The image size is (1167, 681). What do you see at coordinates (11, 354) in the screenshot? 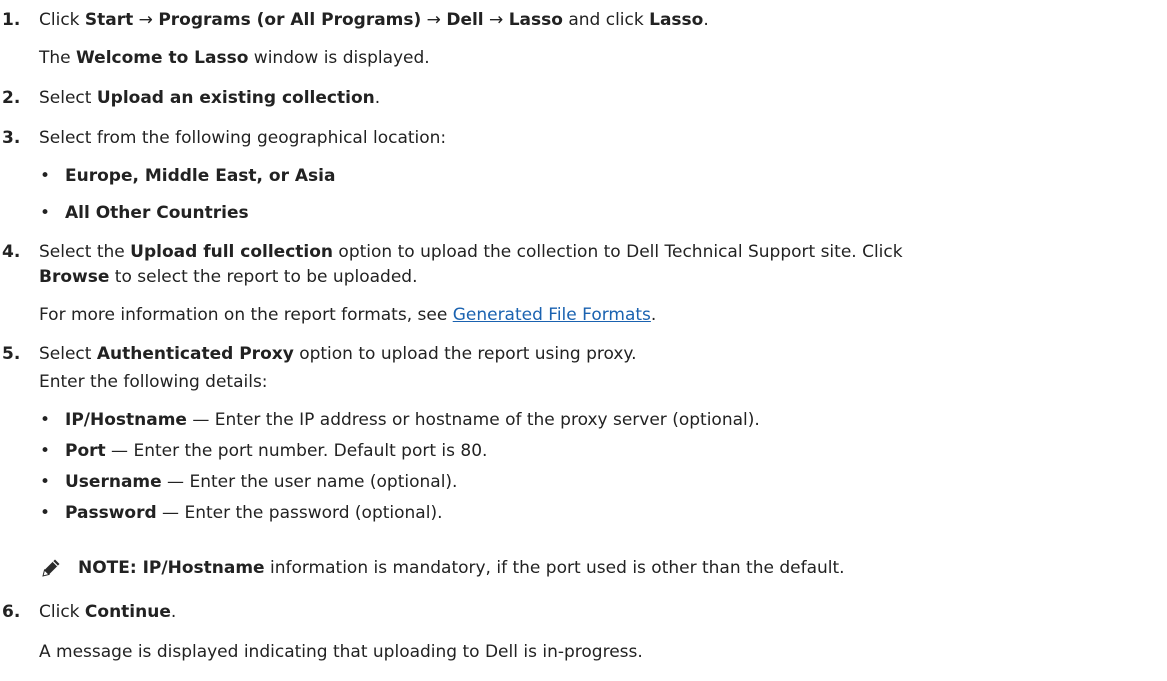
I see `step-number: 5.` at bounding box center [11, 354].